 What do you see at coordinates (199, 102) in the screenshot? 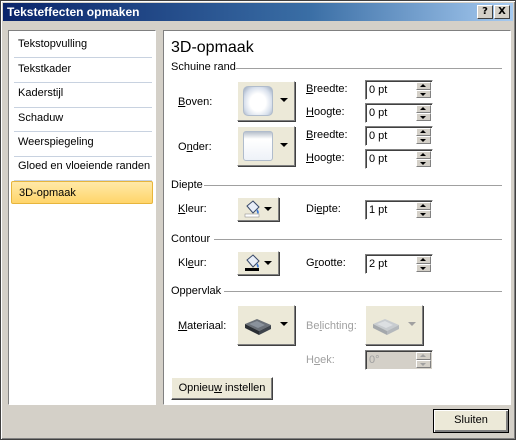
I see `bevel-top-label-text: oven:` at bounding box center [199, 102].